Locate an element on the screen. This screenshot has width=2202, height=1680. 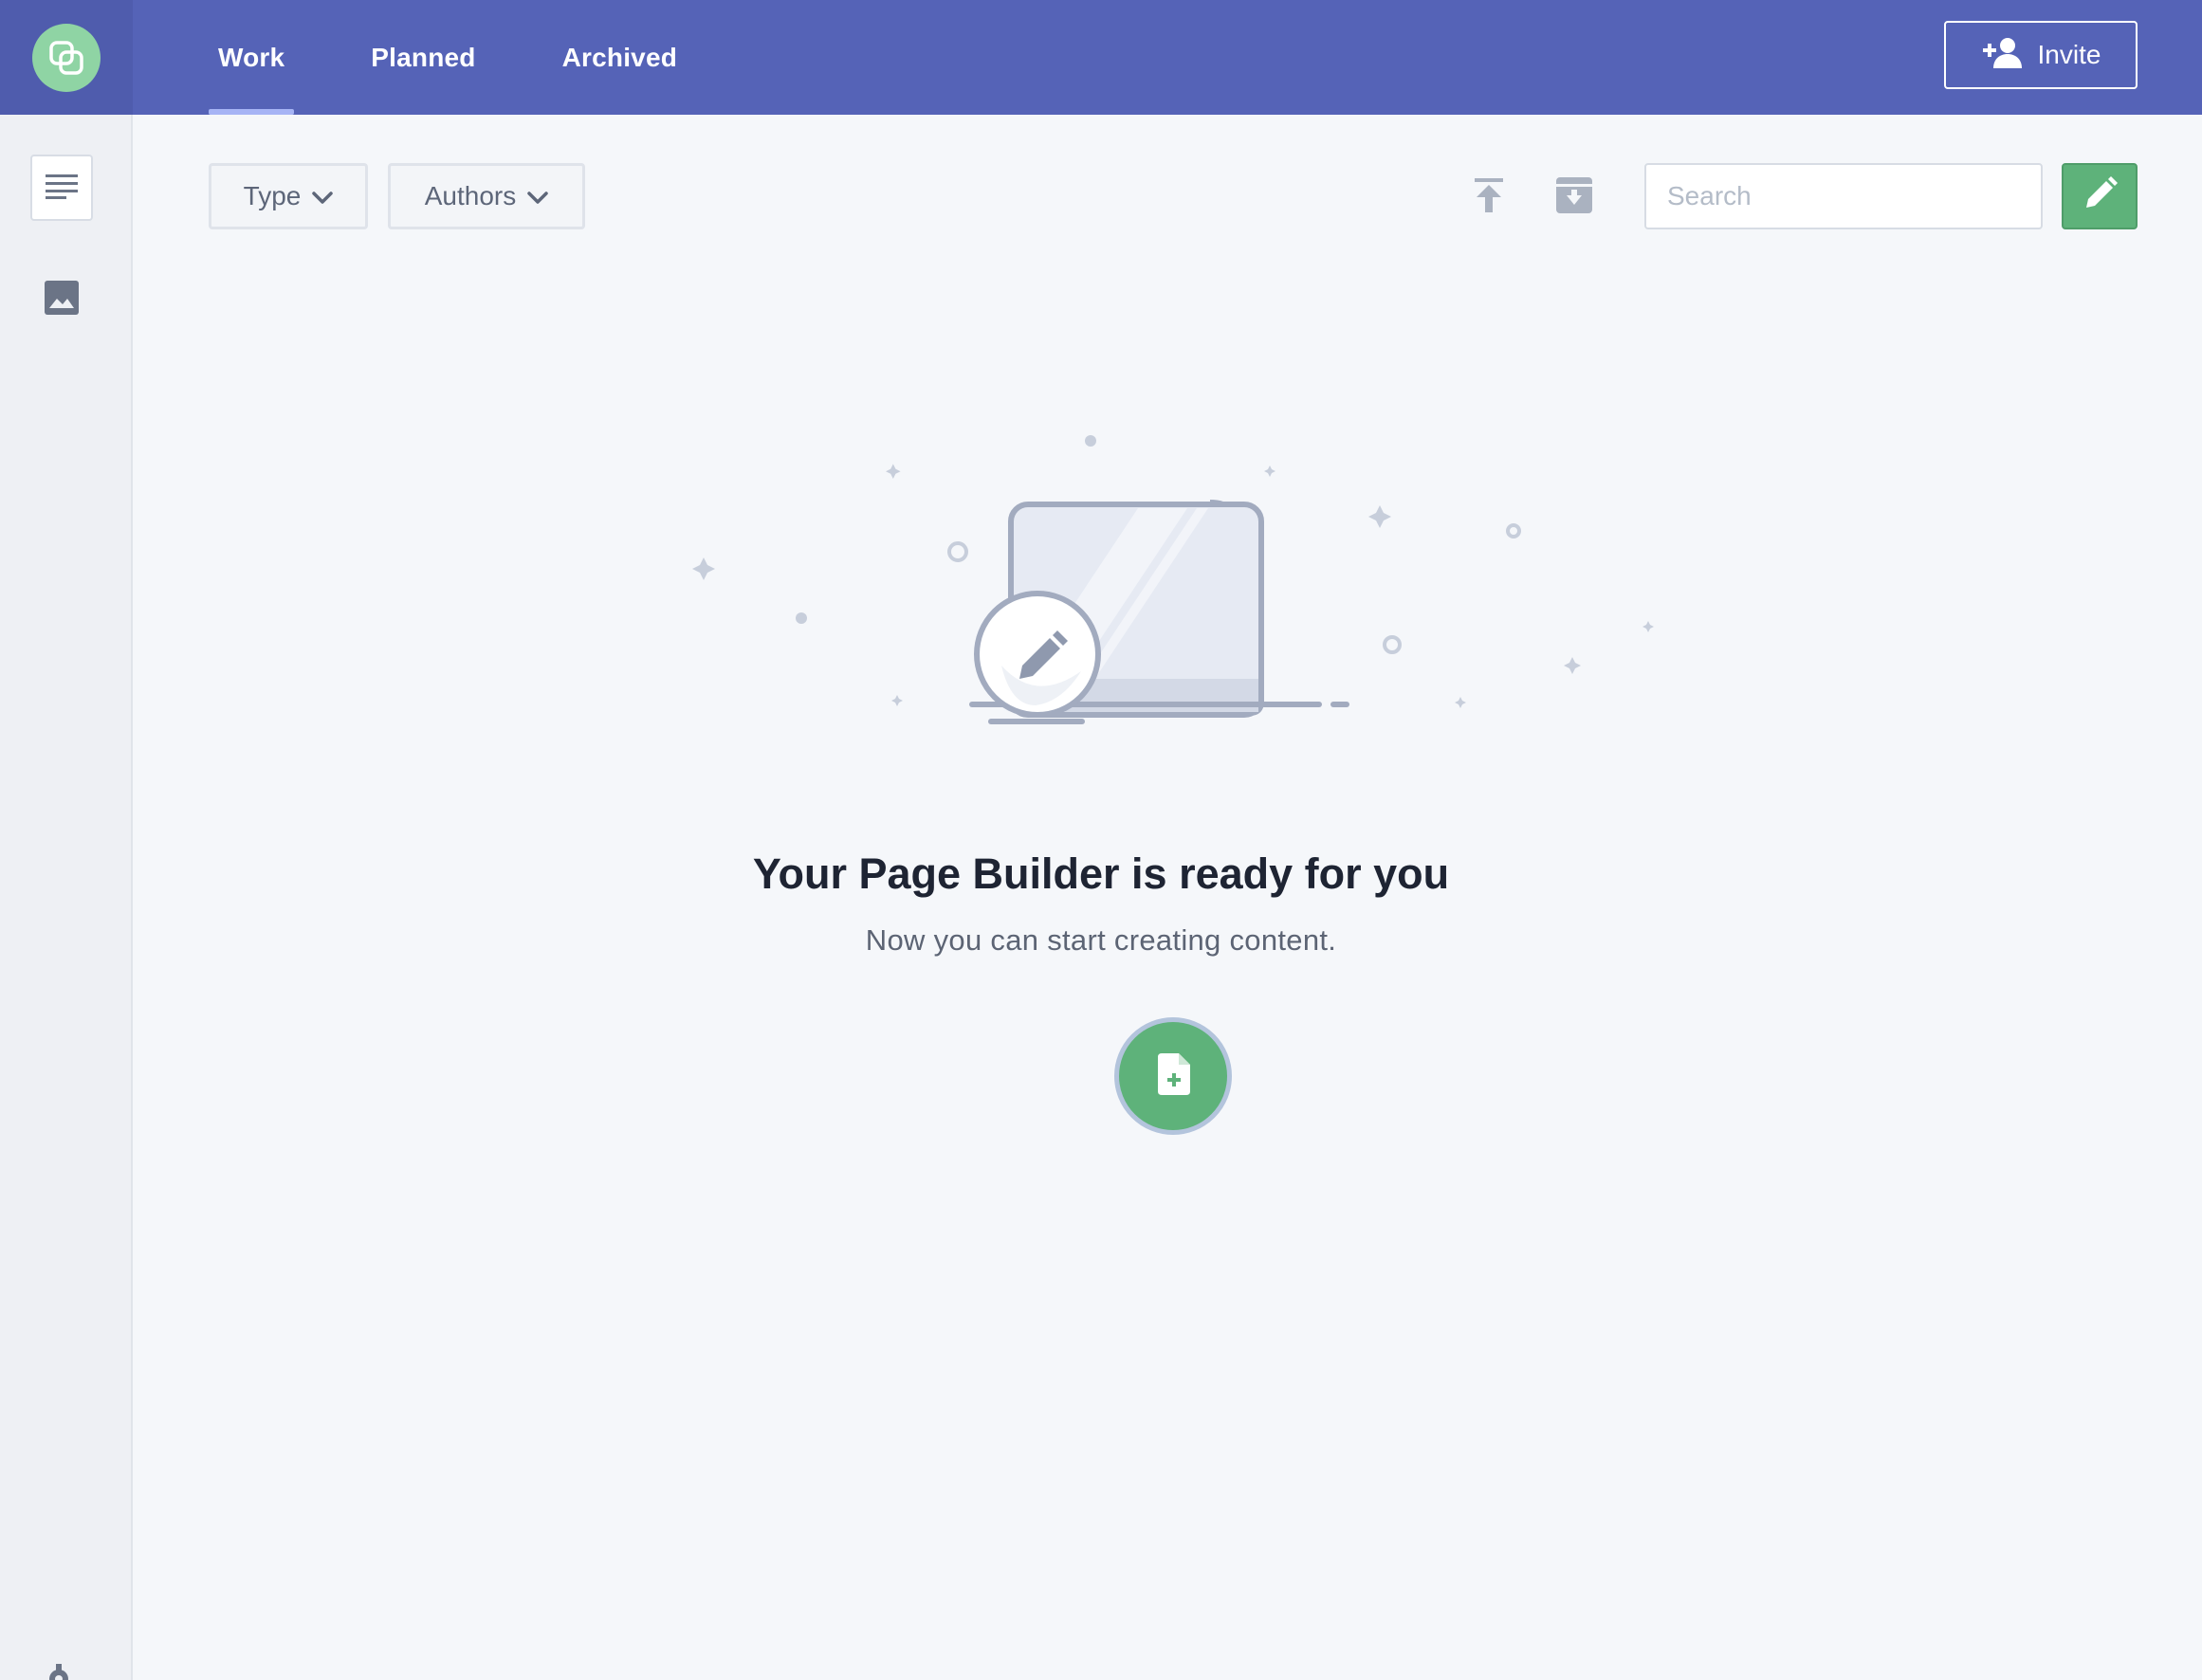
type-filter-dropdown: Type is located at coordinates (288, 196).